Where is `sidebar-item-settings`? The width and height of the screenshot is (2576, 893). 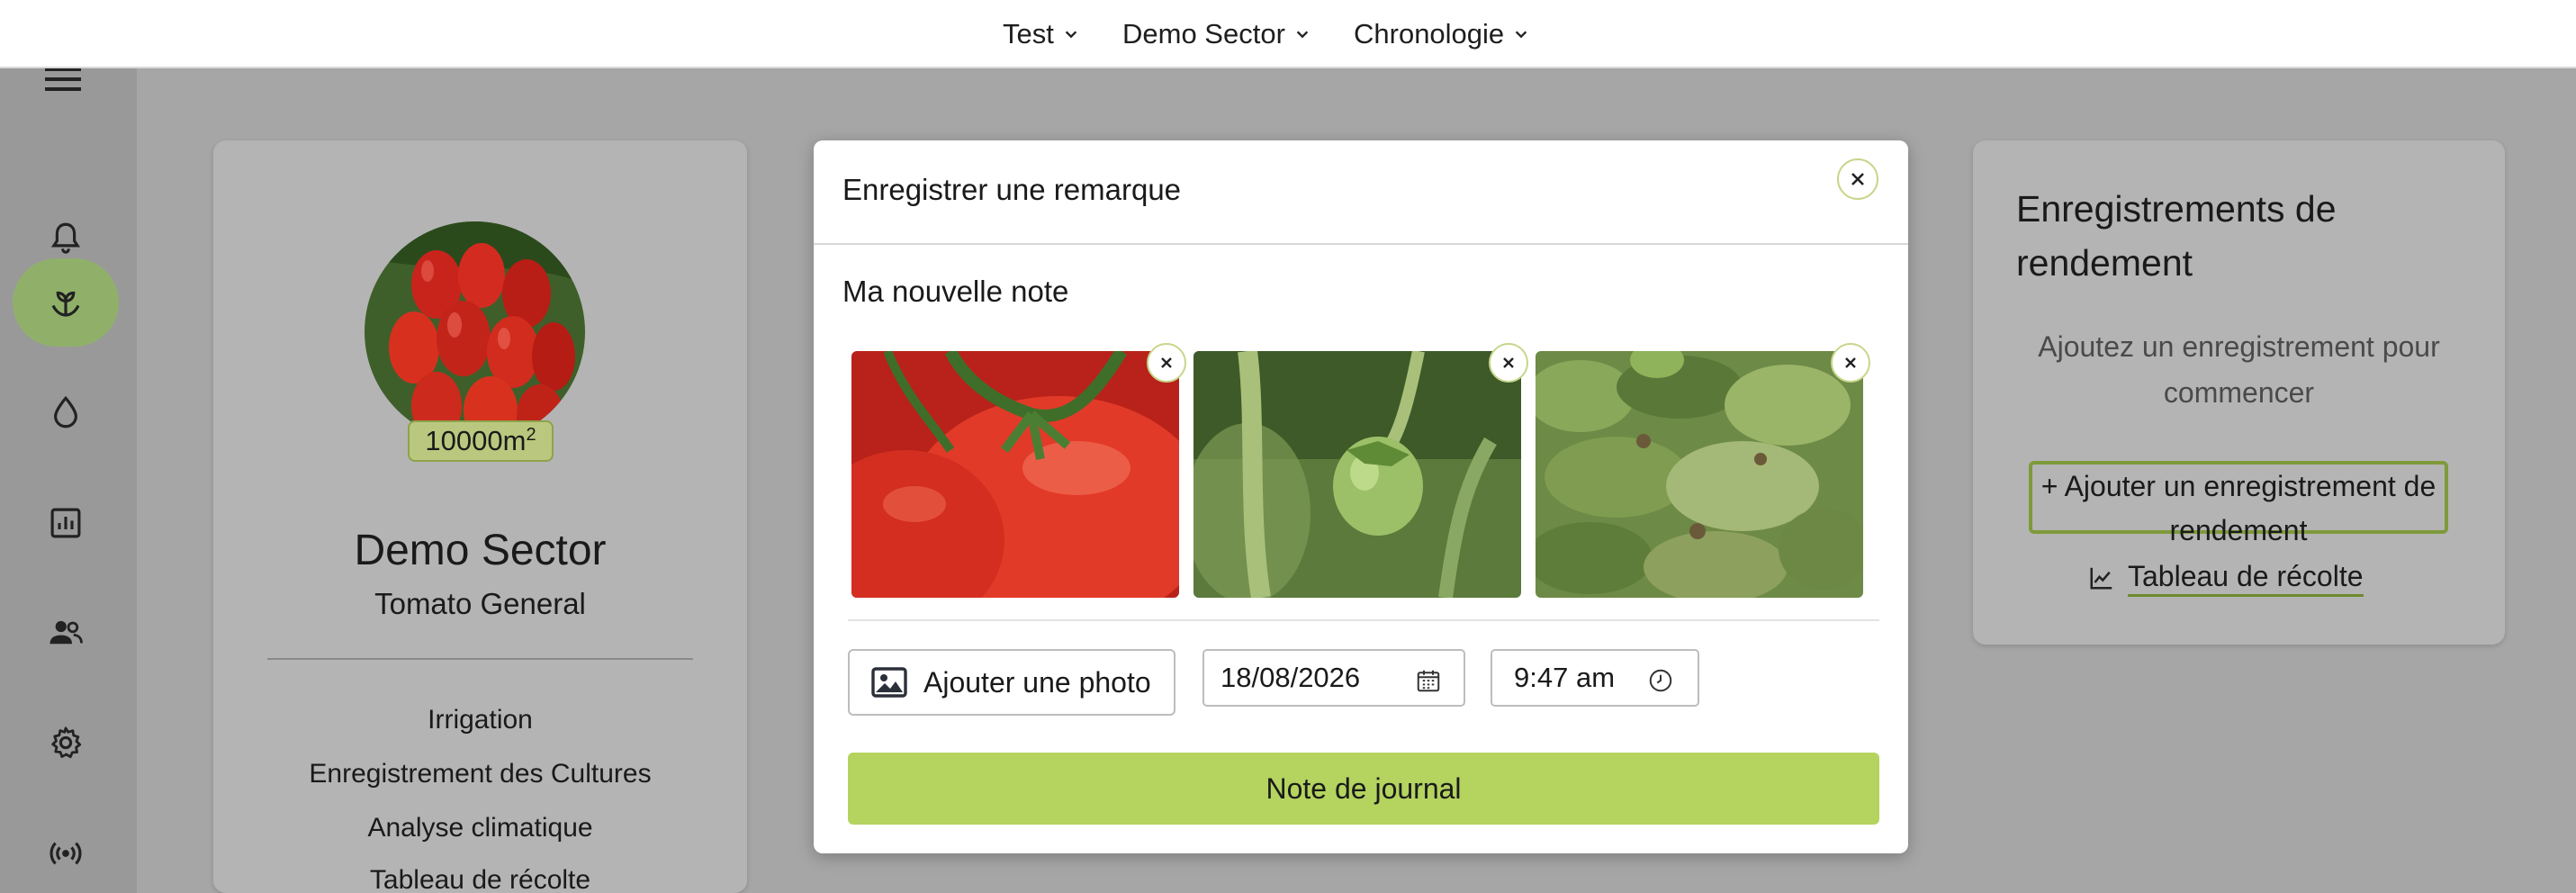
sidebar-item-settings is located at coordinates (66, 743).